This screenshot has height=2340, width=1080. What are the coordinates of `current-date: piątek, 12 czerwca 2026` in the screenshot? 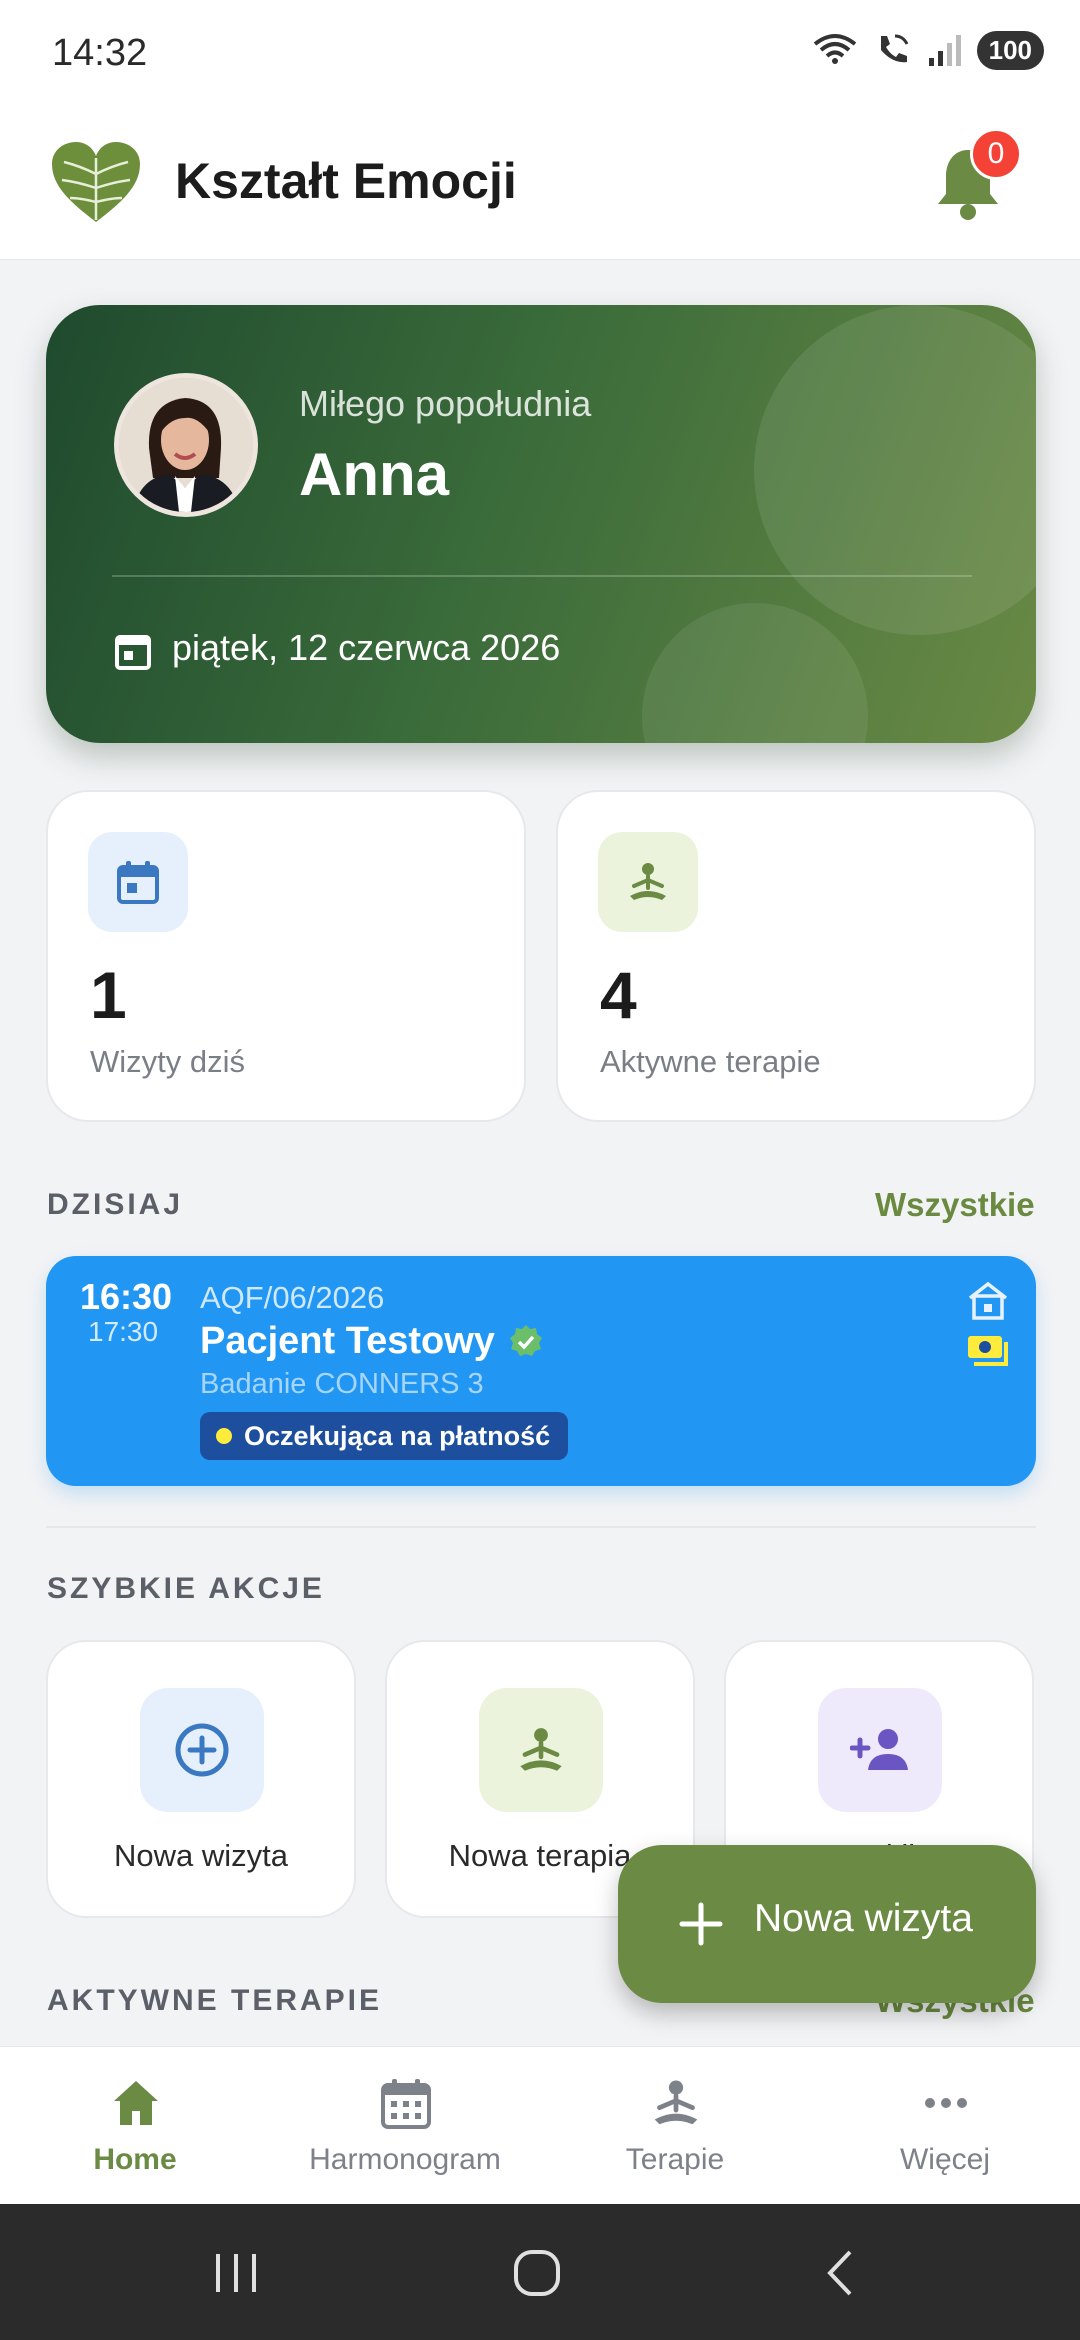 It's located at (366, 647).